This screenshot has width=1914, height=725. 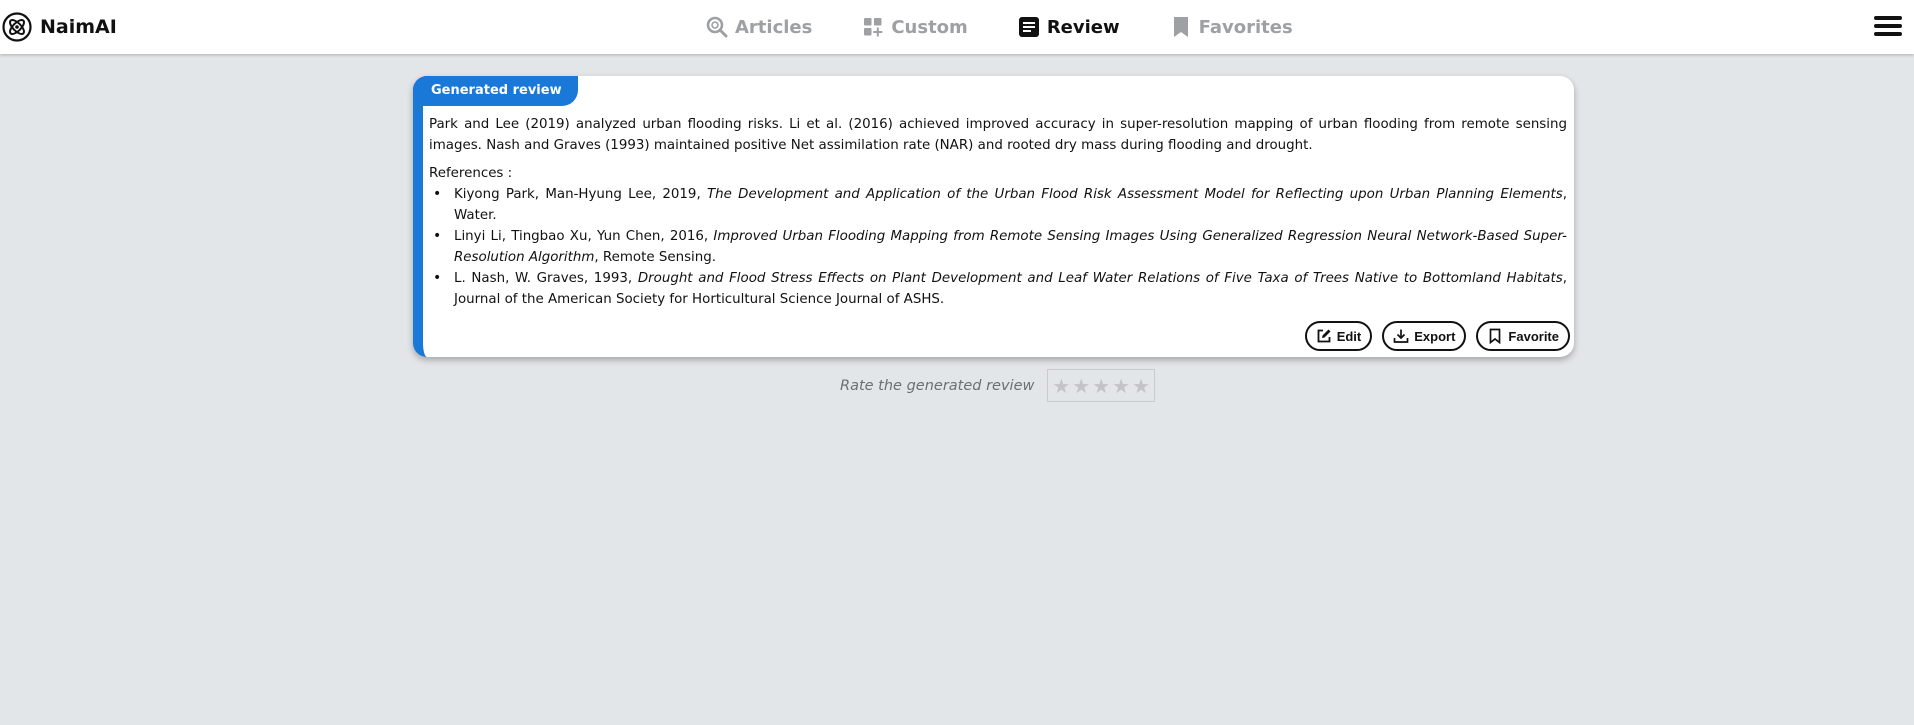 I want to click on main-nav: Articles Custom Review Favorites, so click(x=999, y=27).